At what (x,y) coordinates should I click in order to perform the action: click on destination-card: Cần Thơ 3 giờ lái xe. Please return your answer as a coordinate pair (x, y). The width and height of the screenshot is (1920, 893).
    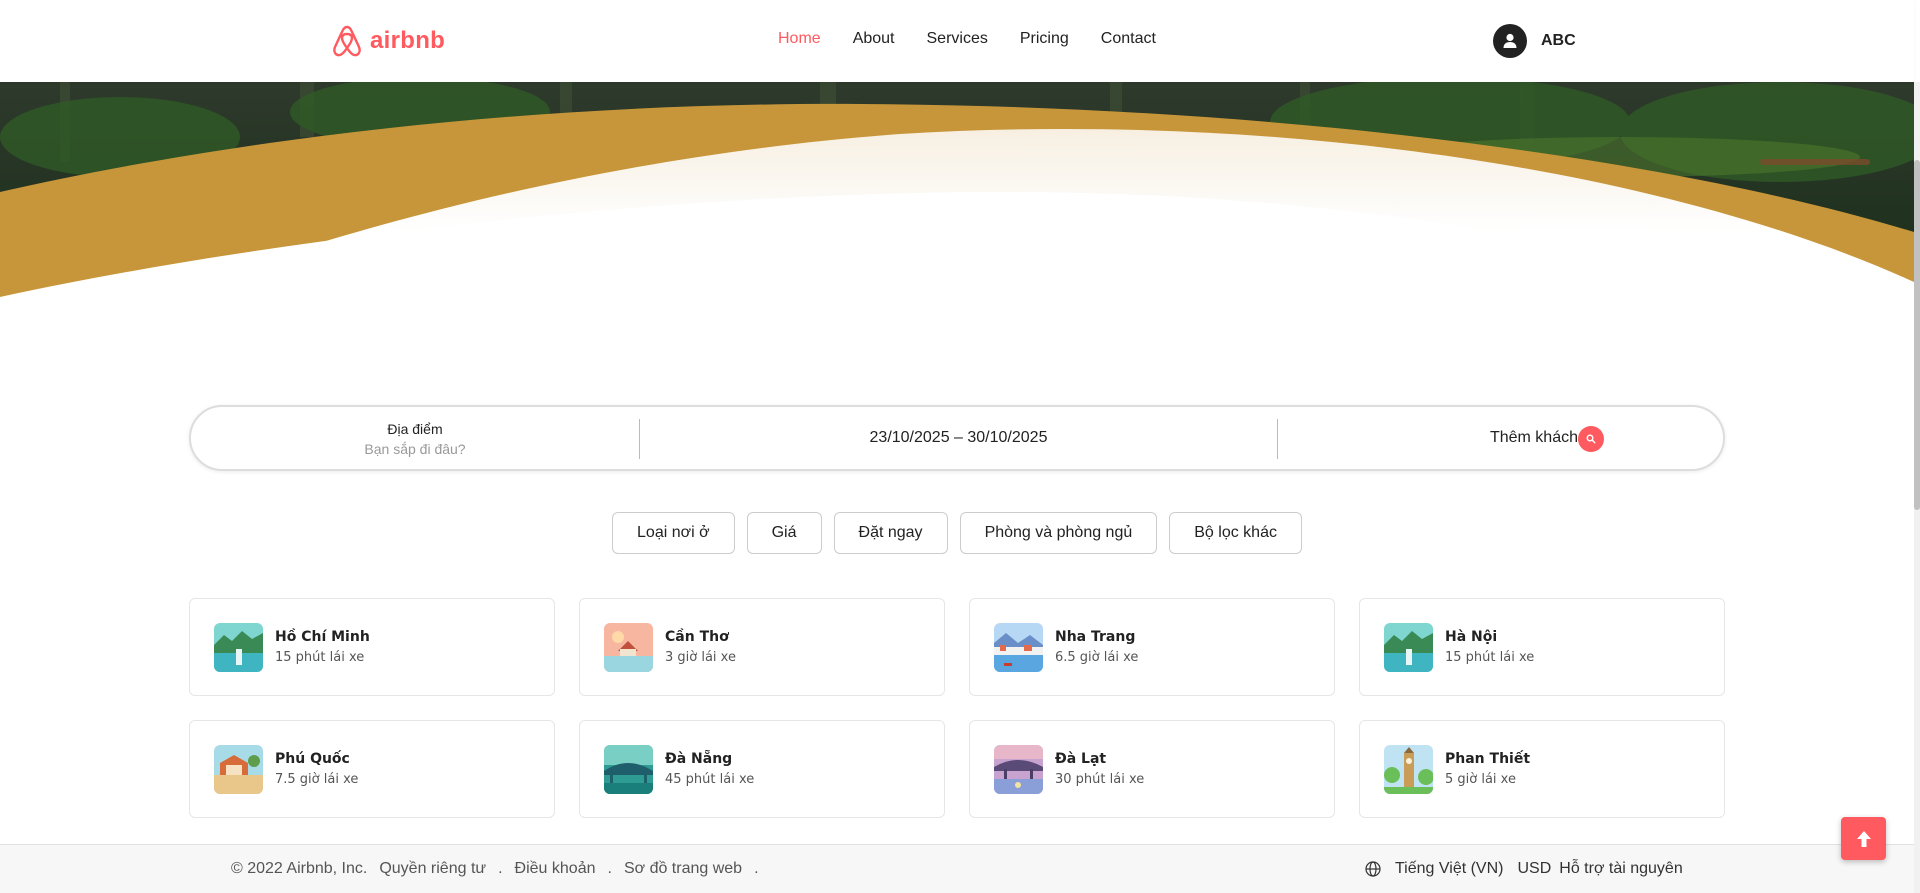
    Looking at the image, I should click on (762, 647).